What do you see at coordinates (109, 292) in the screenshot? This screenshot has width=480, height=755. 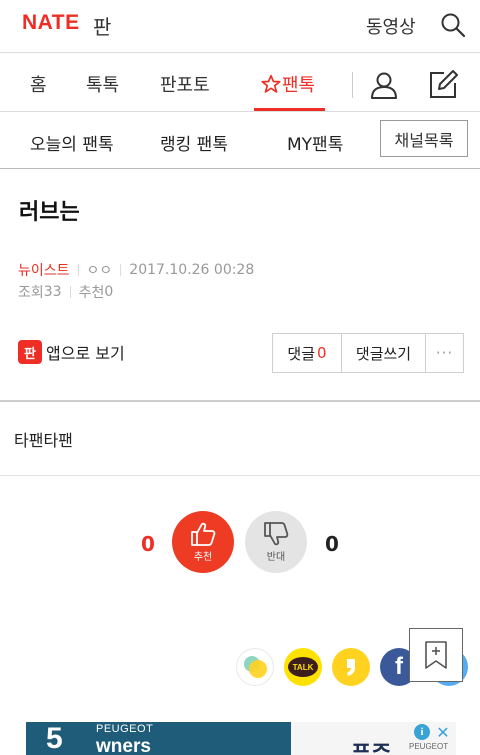 I see `recommend-count: 0` at bounding box center [109, 292].